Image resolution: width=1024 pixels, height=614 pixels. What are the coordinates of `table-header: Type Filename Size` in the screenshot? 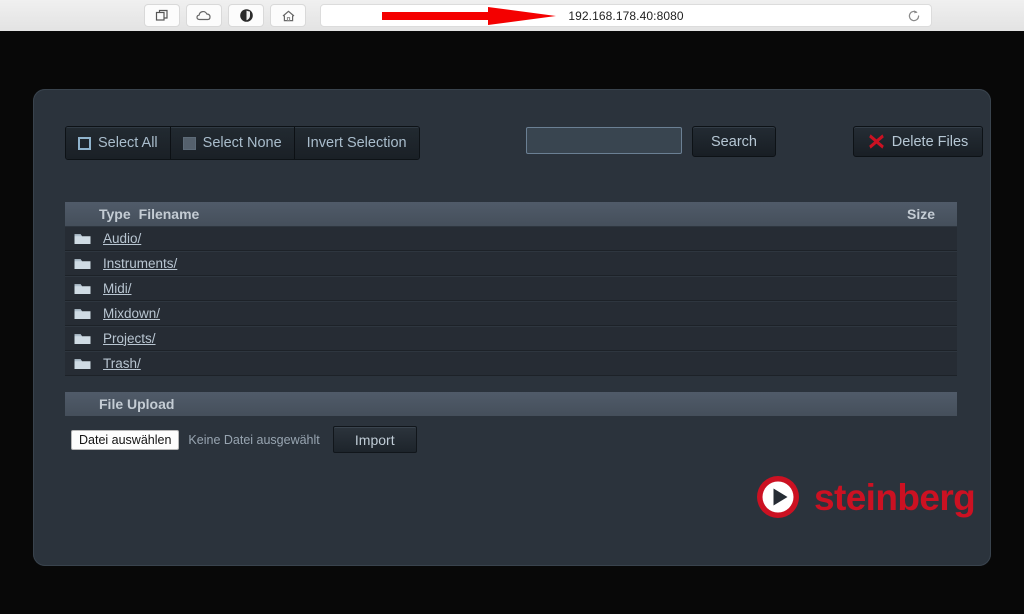 It's located at (511, 214).